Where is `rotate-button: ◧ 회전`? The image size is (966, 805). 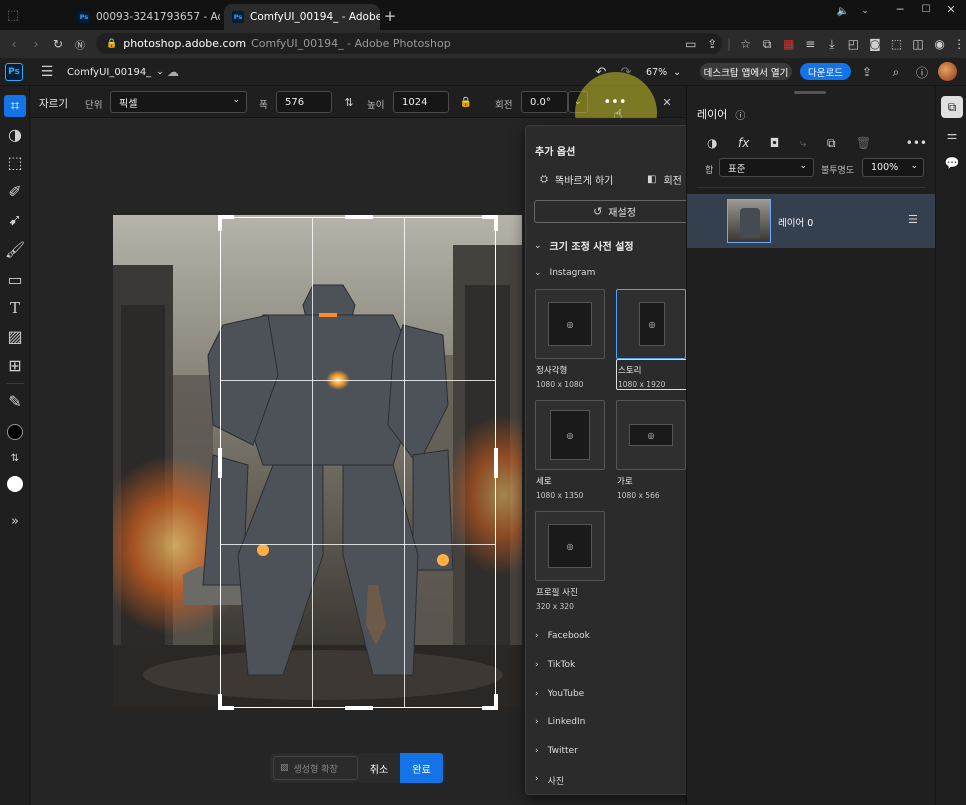 rotate-button: ◧ 회전 is located at coordinates (664, 179).